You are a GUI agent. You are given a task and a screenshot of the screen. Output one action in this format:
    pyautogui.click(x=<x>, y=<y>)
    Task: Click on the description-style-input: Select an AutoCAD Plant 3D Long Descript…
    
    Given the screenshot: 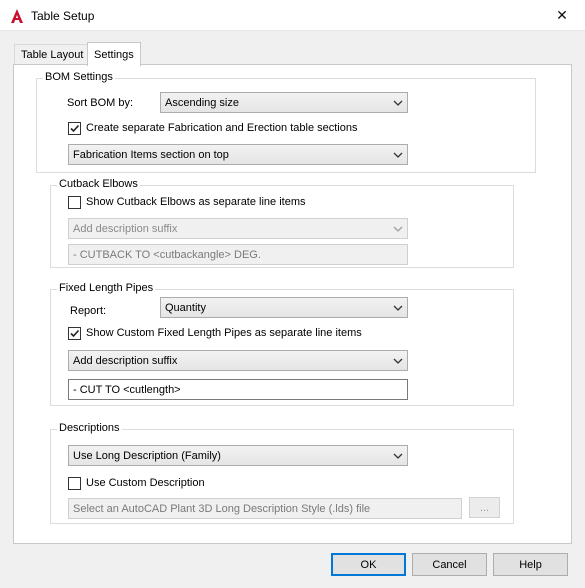 What is the action you would take?
    pyautogui.click(x=265, y=508)
    